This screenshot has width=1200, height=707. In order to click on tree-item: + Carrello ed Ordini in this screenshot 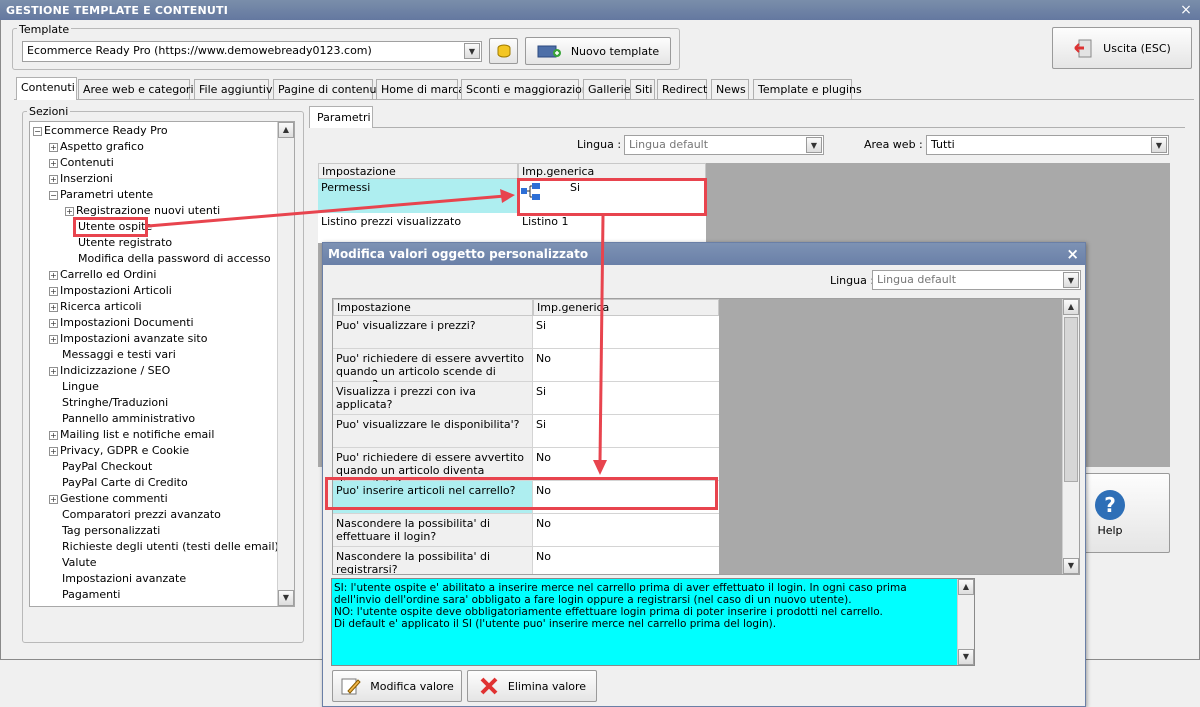, I will do `click(102, 275)`.